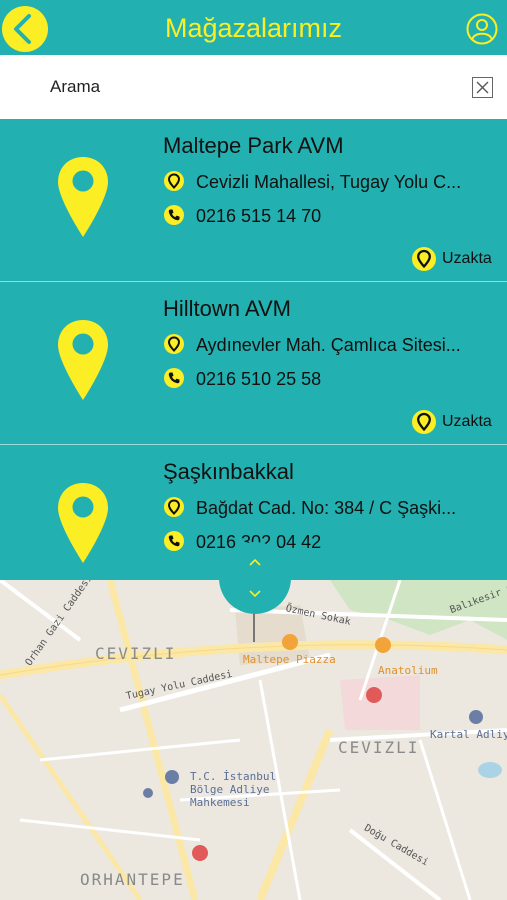 The height and width of the screenshot is (900, 507). Describe the element at coordinates (132, 879) in the screenshot. I see `map-label: ORHANTEPE` at that location.